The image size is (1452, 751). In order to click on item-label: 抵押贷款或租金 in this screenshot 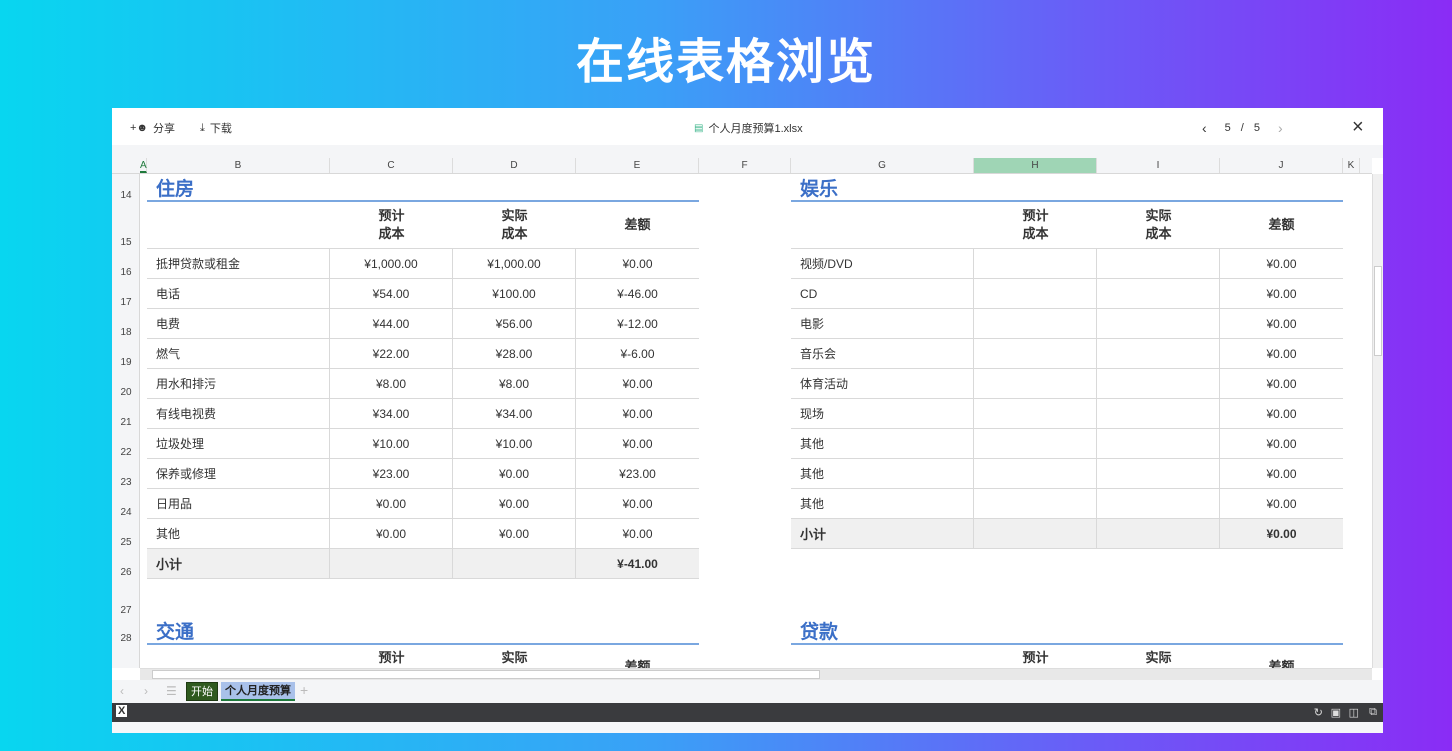, I will do `click(238, 264)`.